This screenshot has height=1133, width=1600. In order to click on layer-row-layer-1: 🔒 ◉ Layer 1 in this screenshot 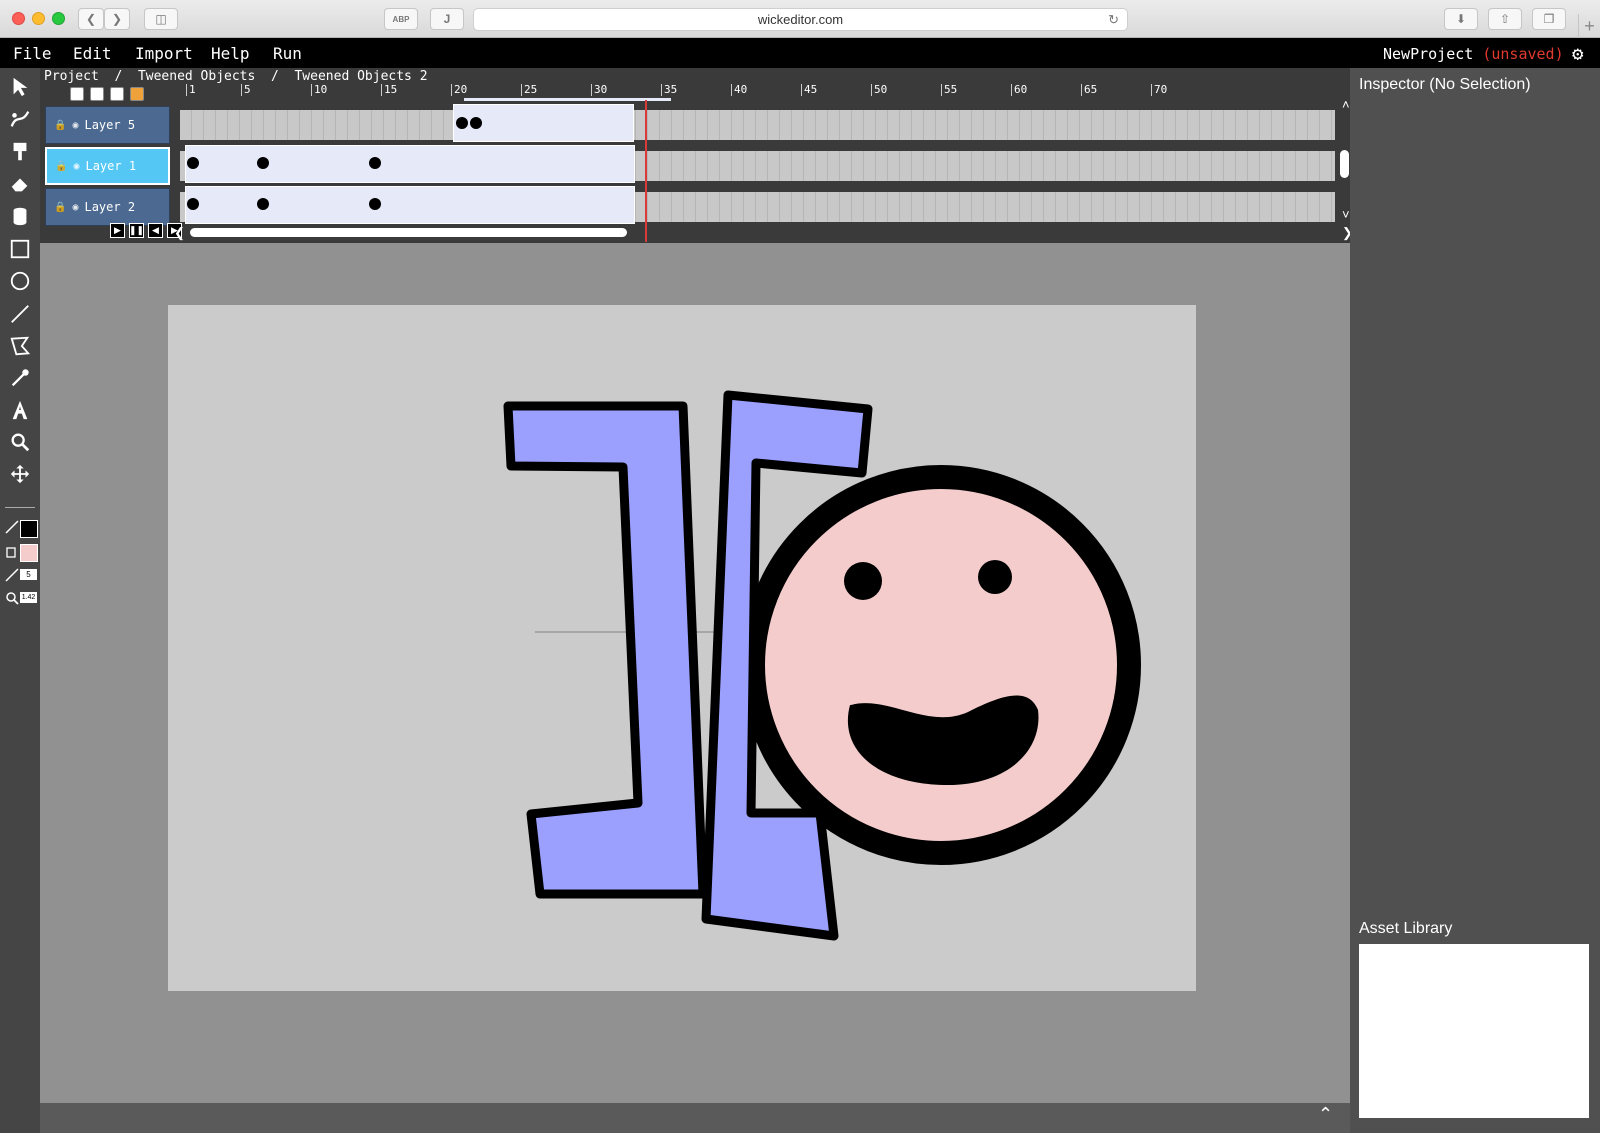, I will do `click(107, 166)`.